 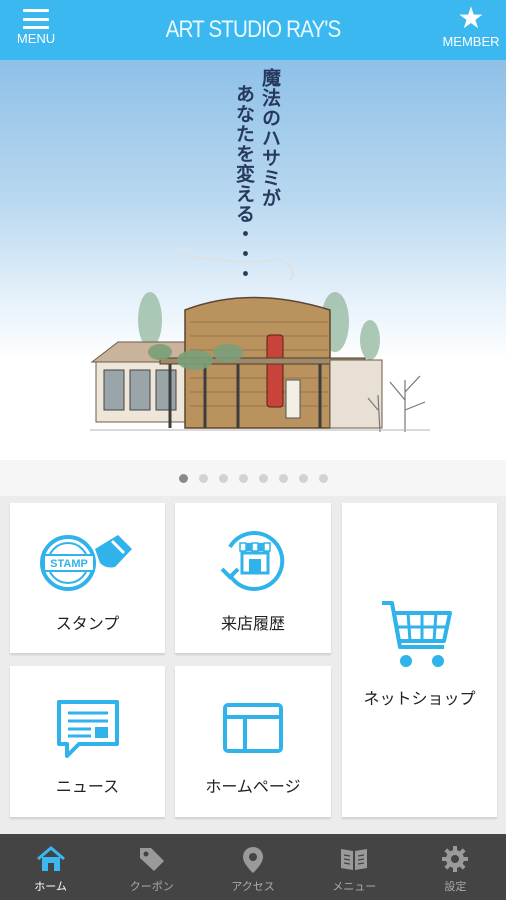 I want to click on news-icon, so click(x=88, y=729).